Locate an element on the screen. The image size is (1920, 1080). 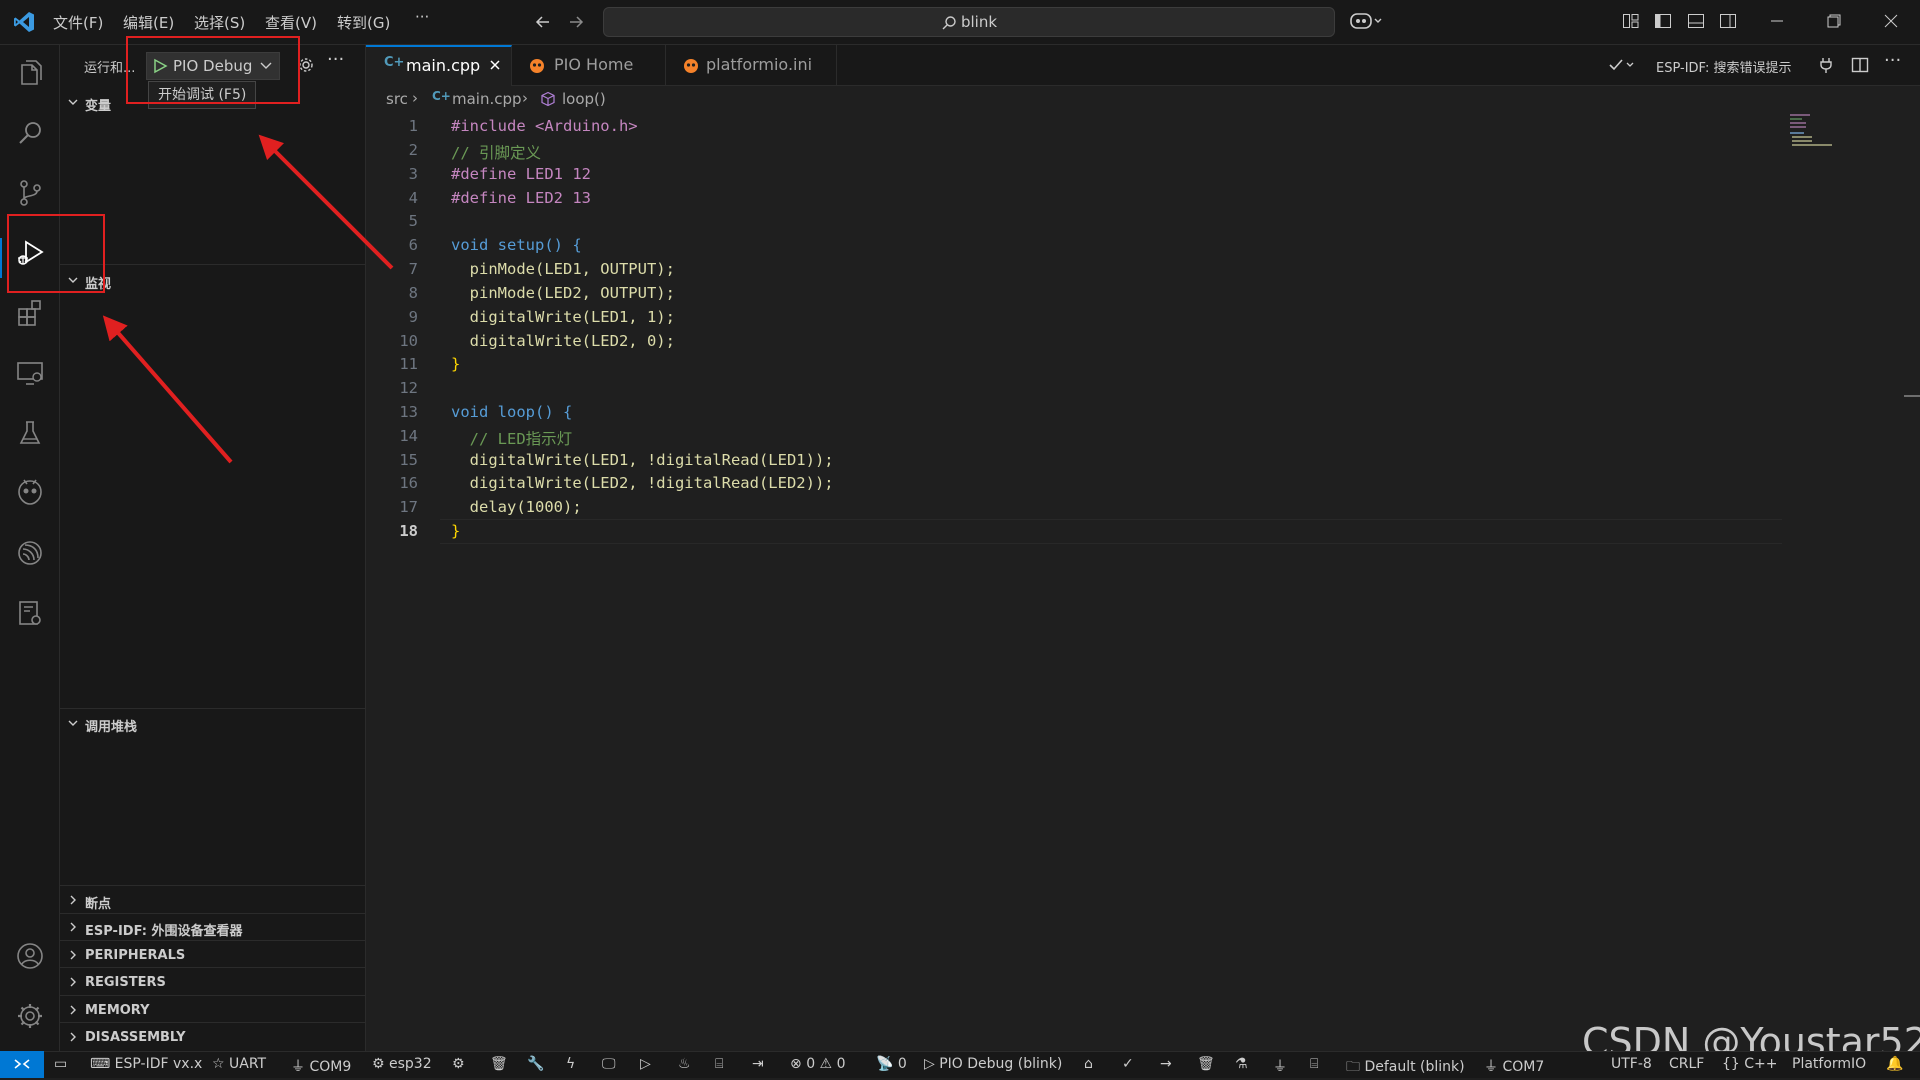
editor-more-actions-icon: ··· is located at coordinates (1892, 60).